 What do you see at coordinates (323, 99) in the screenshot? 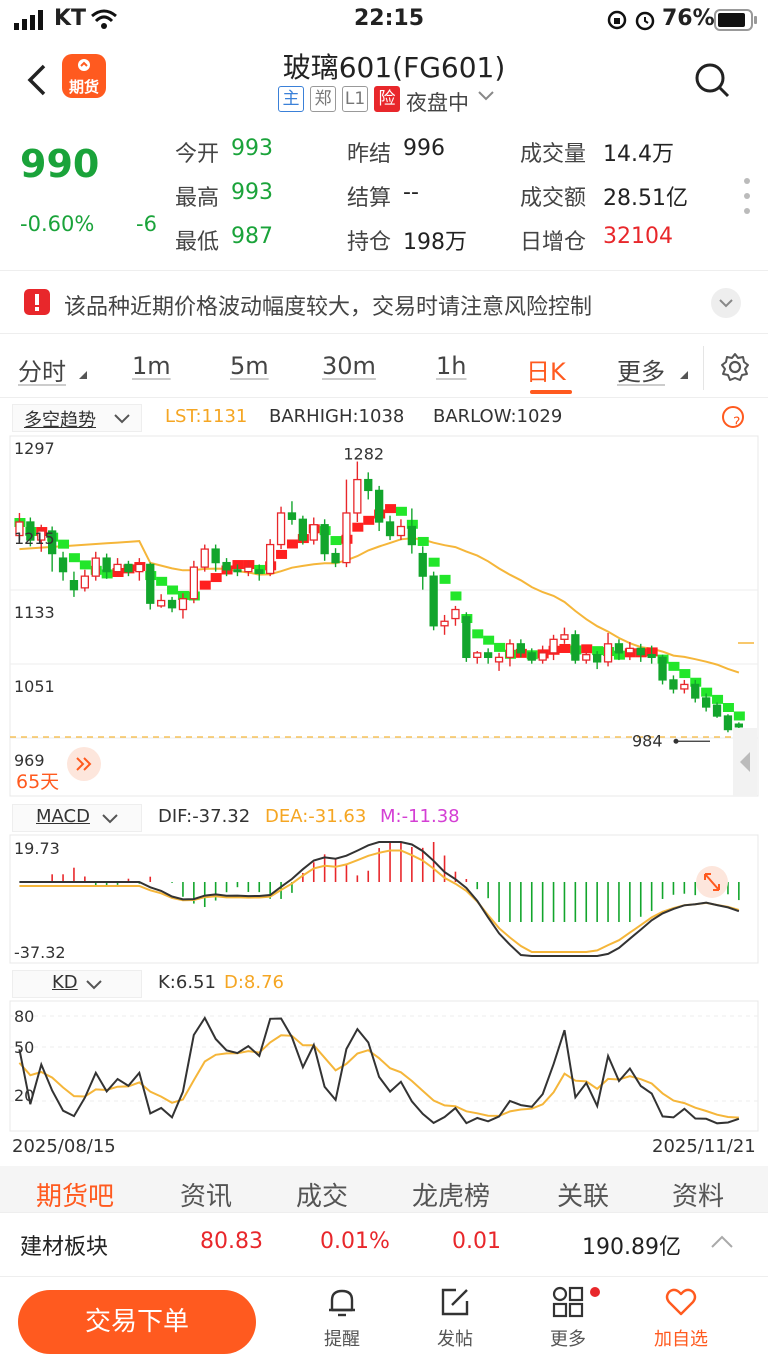
I see `tag-exchange: 郑` at bounding box center [323, 99].